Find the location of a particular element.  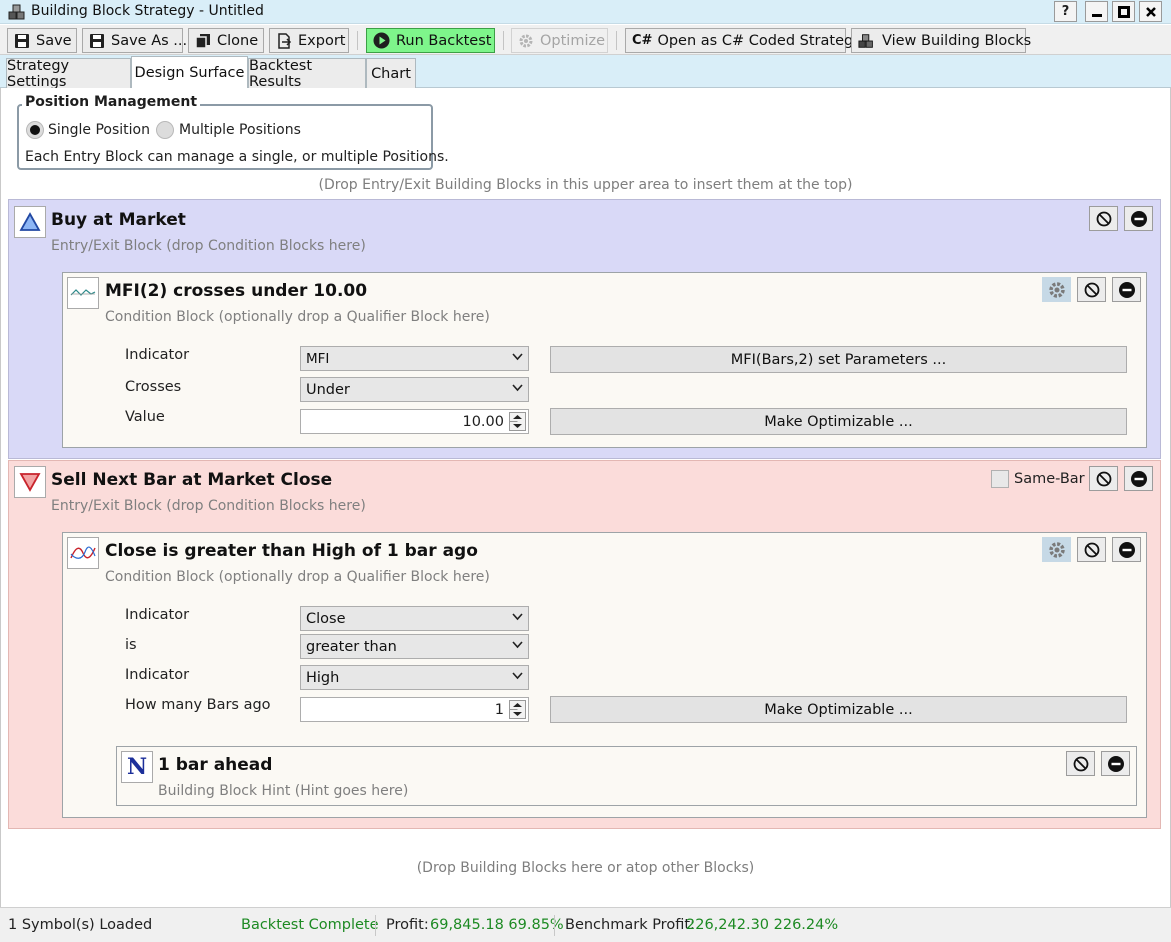

view-building-blocks-label: View Building Blocks is located at coordinates (957, 40).